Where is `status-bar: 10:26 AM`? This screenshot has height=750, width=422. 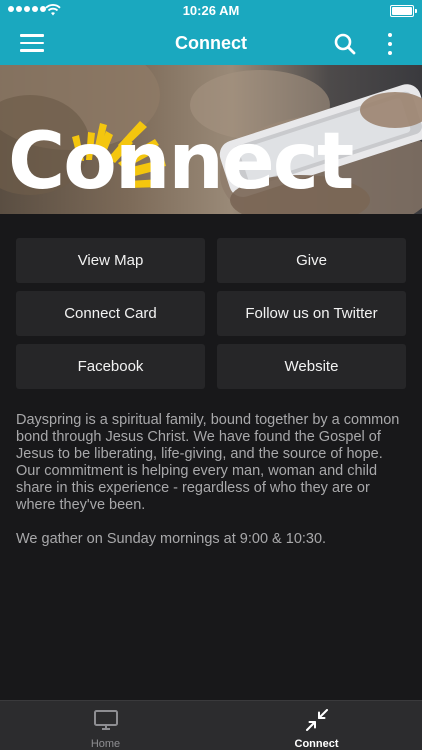
status-bar: 10:26 AM is located at coordinates (211, 11).